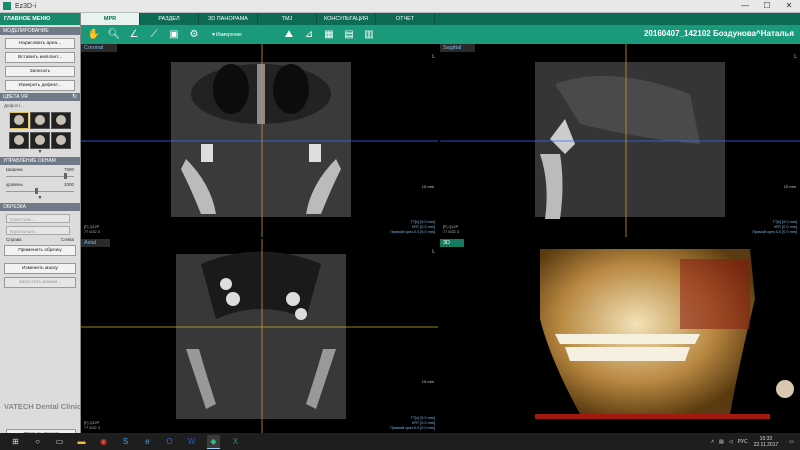  What do you see at coordinates (721, 442) in the screenshot?
I see `network-icon: ▤` at bounding box center [721, 442].